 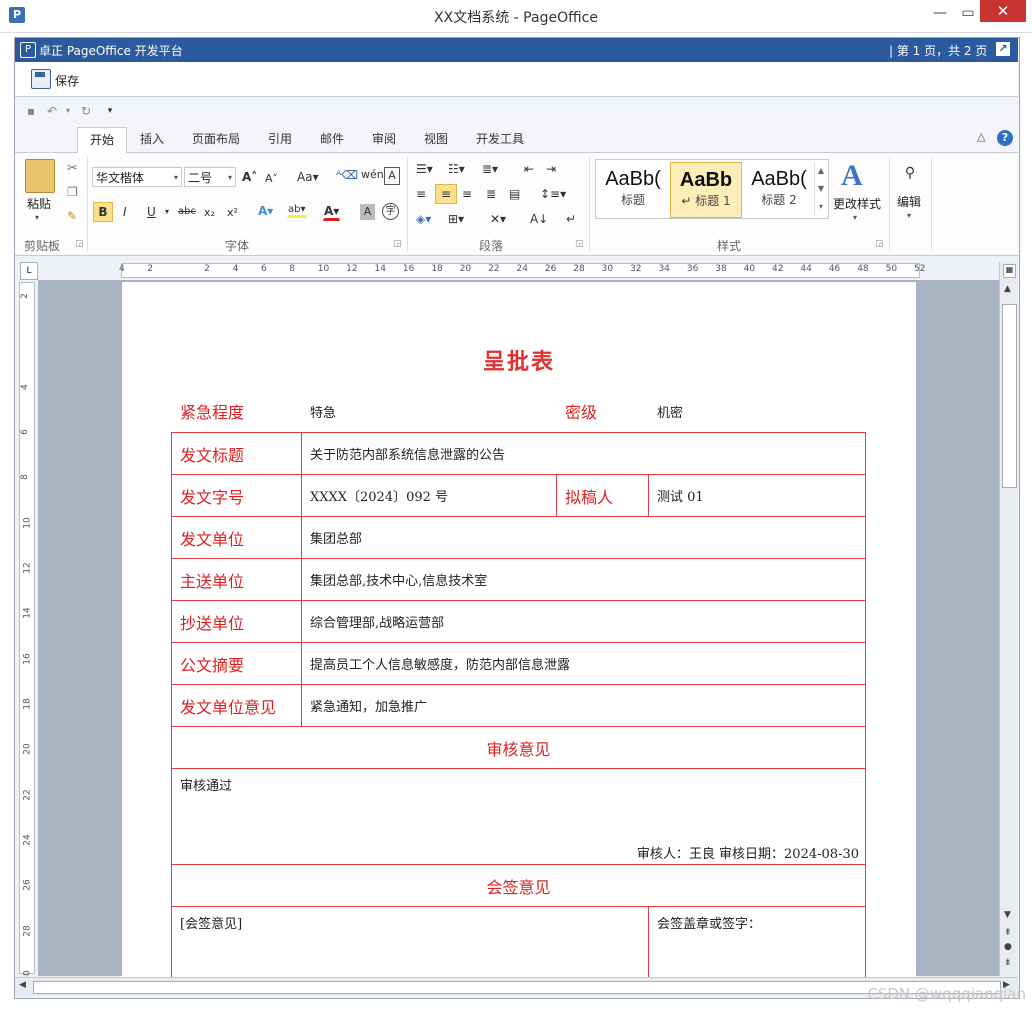 I want to click on font-launcher-icon: ◲, so click(x=397, y=244).